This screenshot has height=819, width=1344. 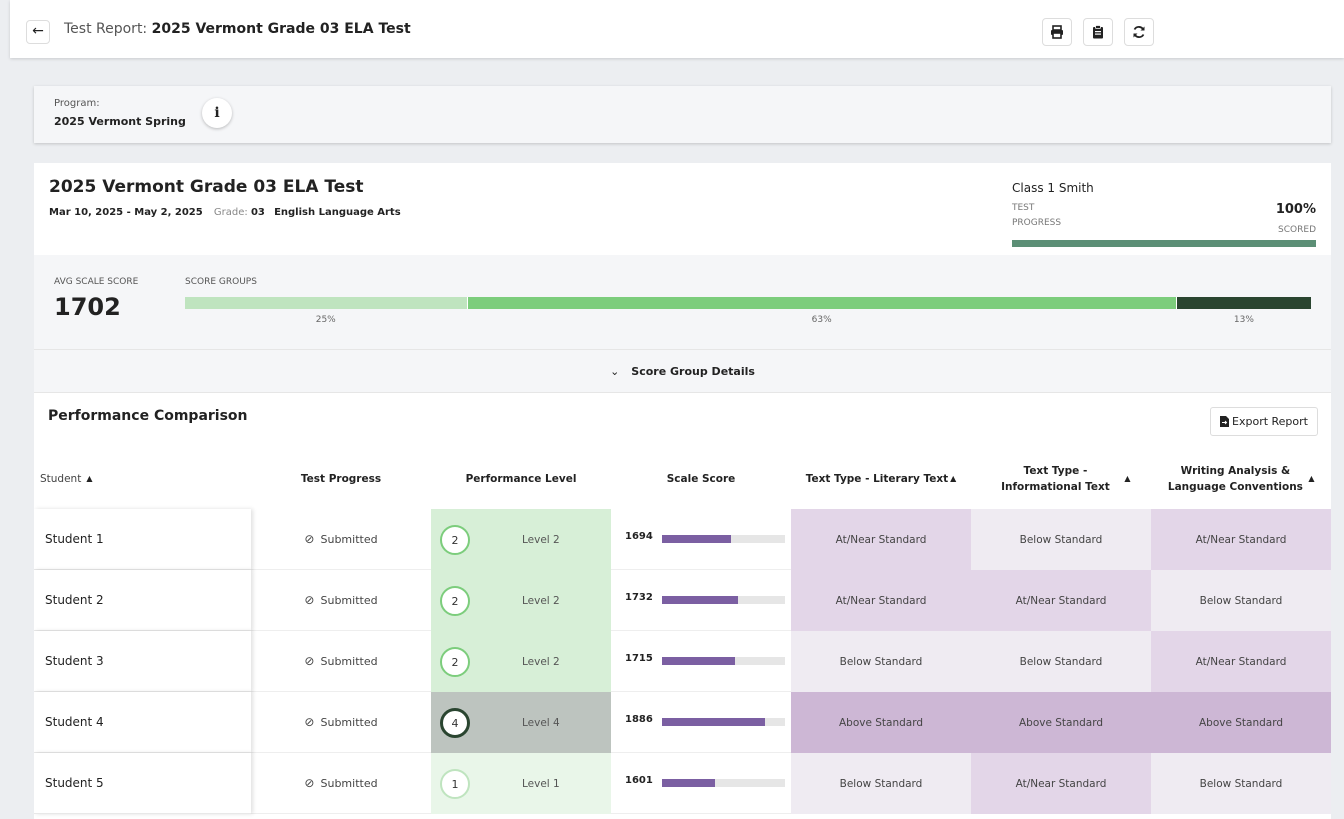 What do you see at coordinates (325, 320) in the screenshot?
I see `score-group-percent: 25%` at bounding box center [325, 320].